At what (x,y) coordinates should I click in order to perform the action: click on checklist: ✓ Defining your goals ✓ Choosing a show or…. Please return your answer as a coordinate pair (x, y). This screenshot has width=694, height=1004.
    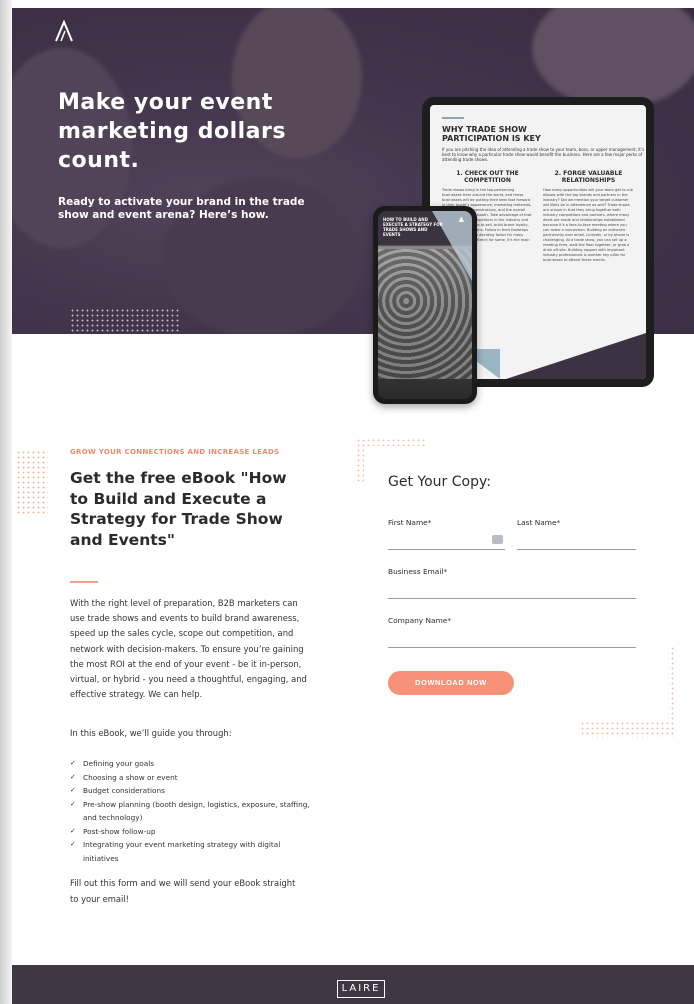
    Looking at the image, I should click on (190, 811).